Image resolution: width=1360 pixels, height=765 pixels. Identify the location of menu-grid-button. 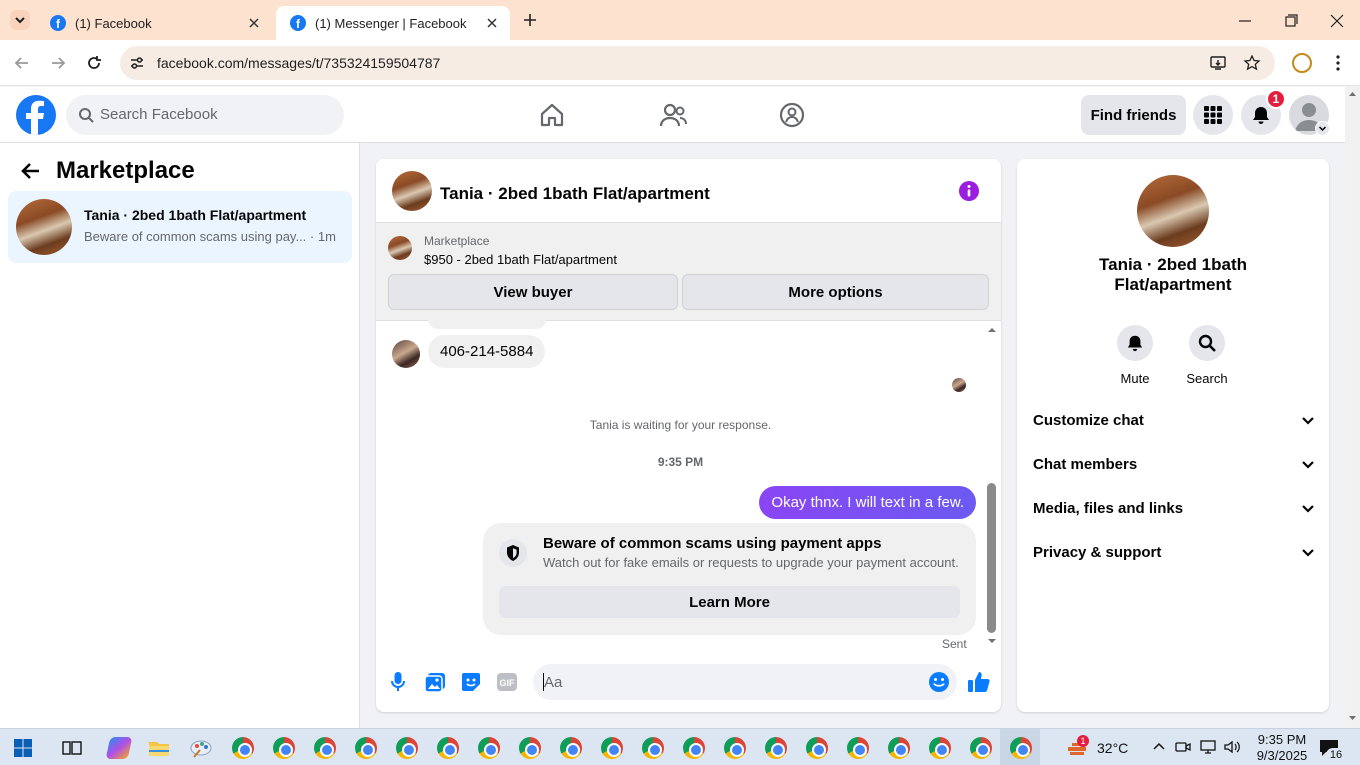
(1213, 115).